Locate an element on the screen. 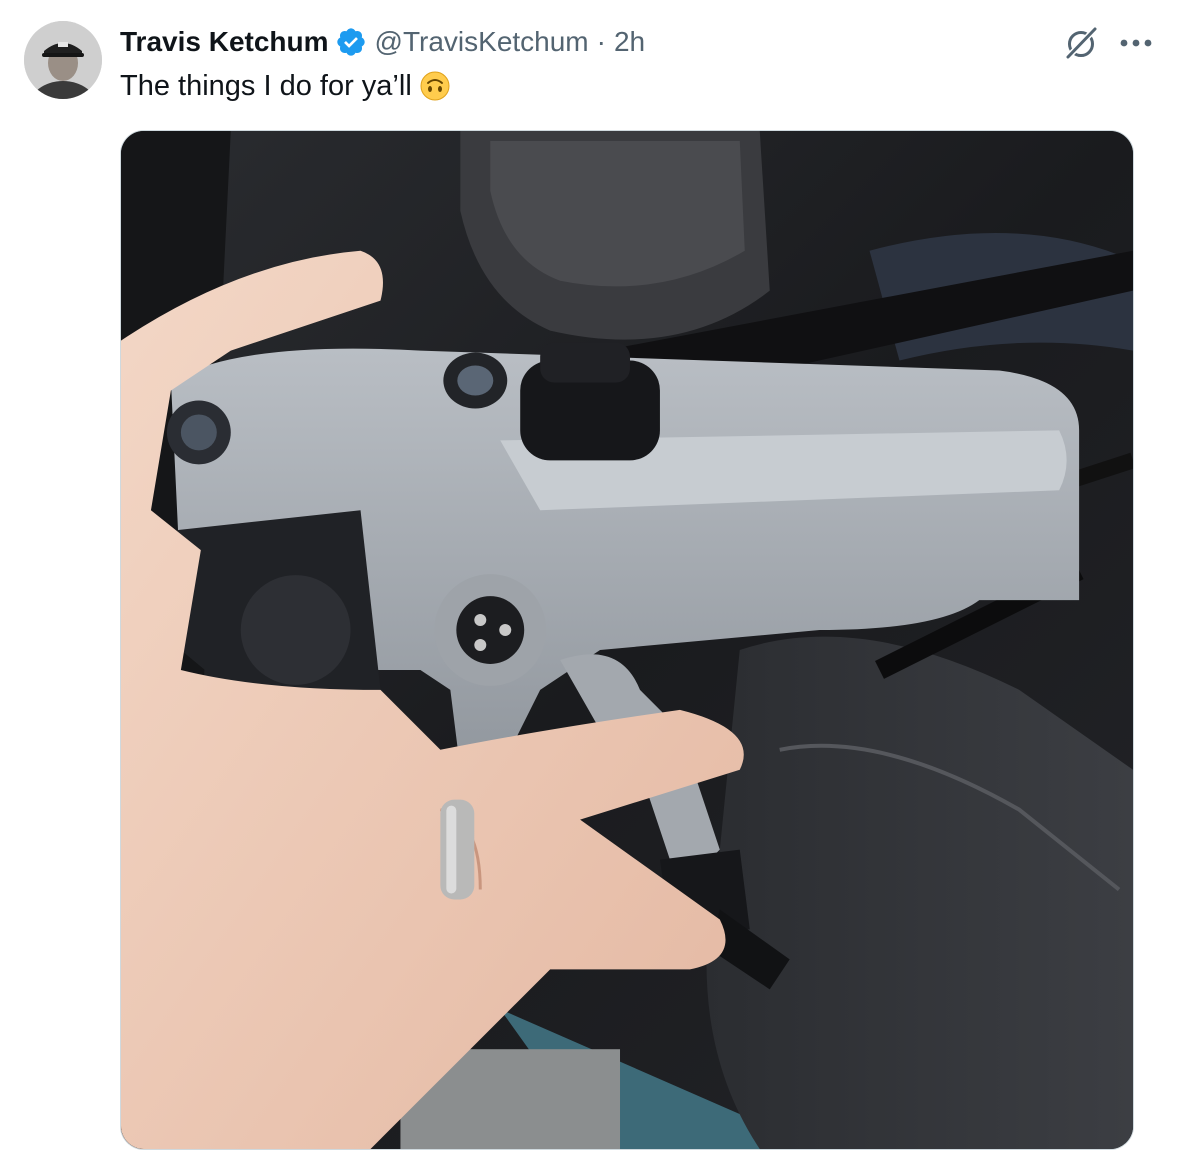  tweet-header: Travis Ketchum @TravisKetchum · 2h is located at coordinates (382, 42).